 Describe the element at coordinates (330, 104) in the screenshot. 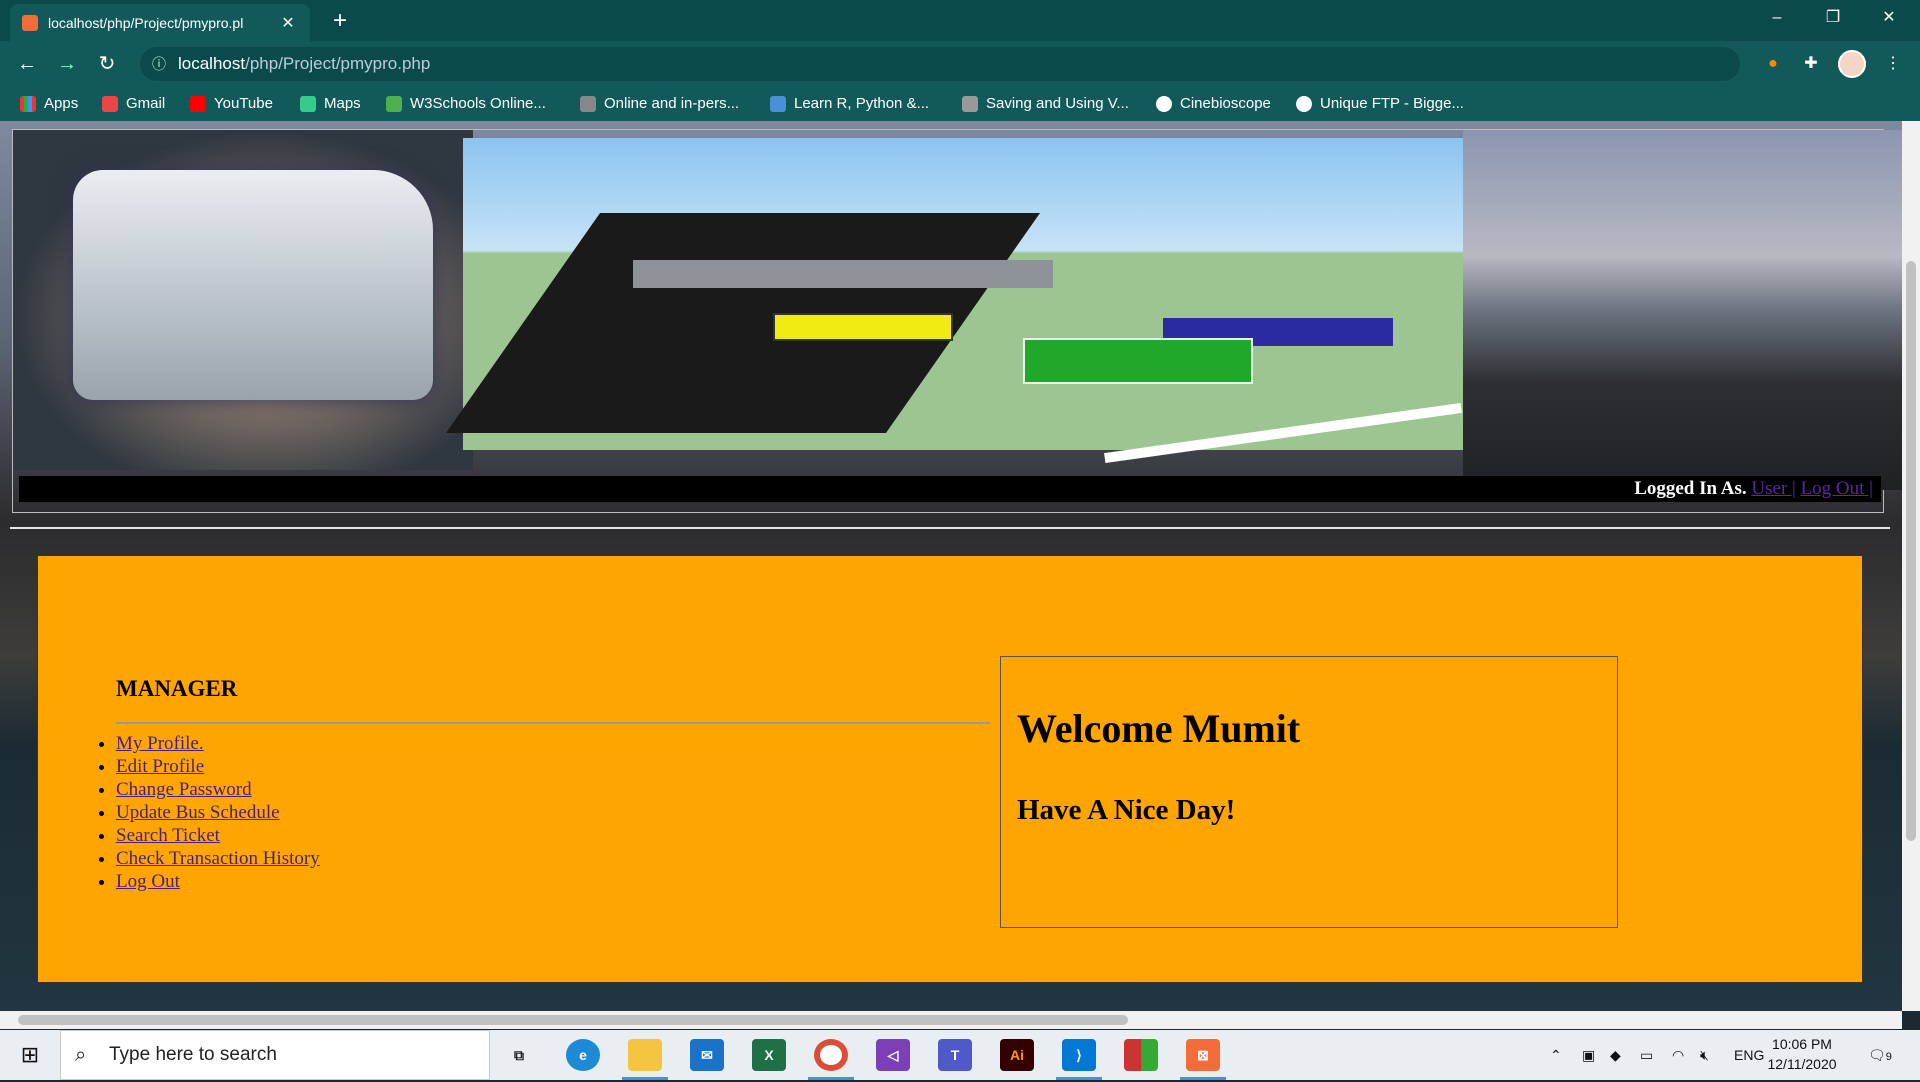

I see `bookmark-maps: Maps` at that location.